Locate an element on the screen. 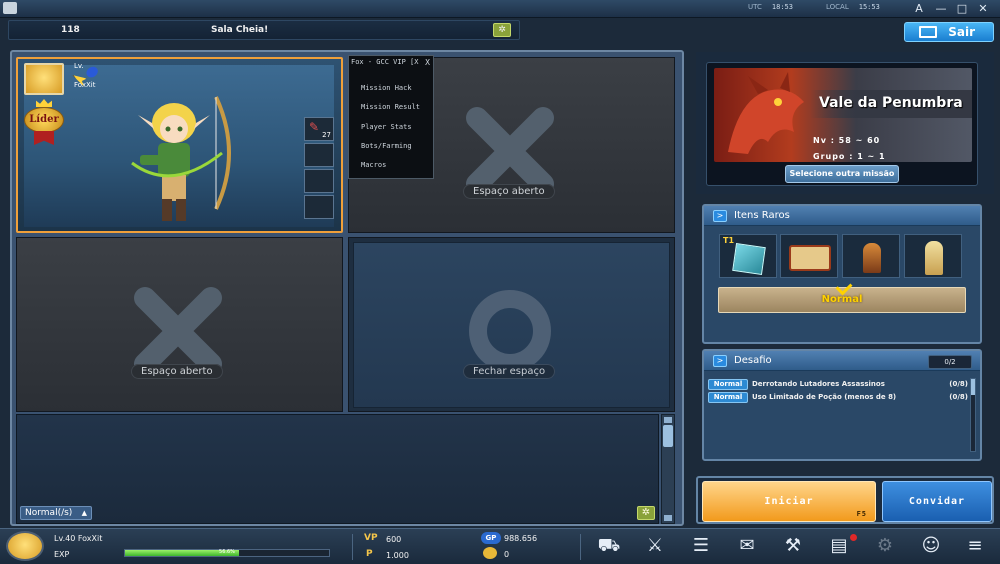 The height and width of the screenshot is (564, 1000). chat-mode-select: Normal(/s) ▲ is located at coordinates (56, 513).